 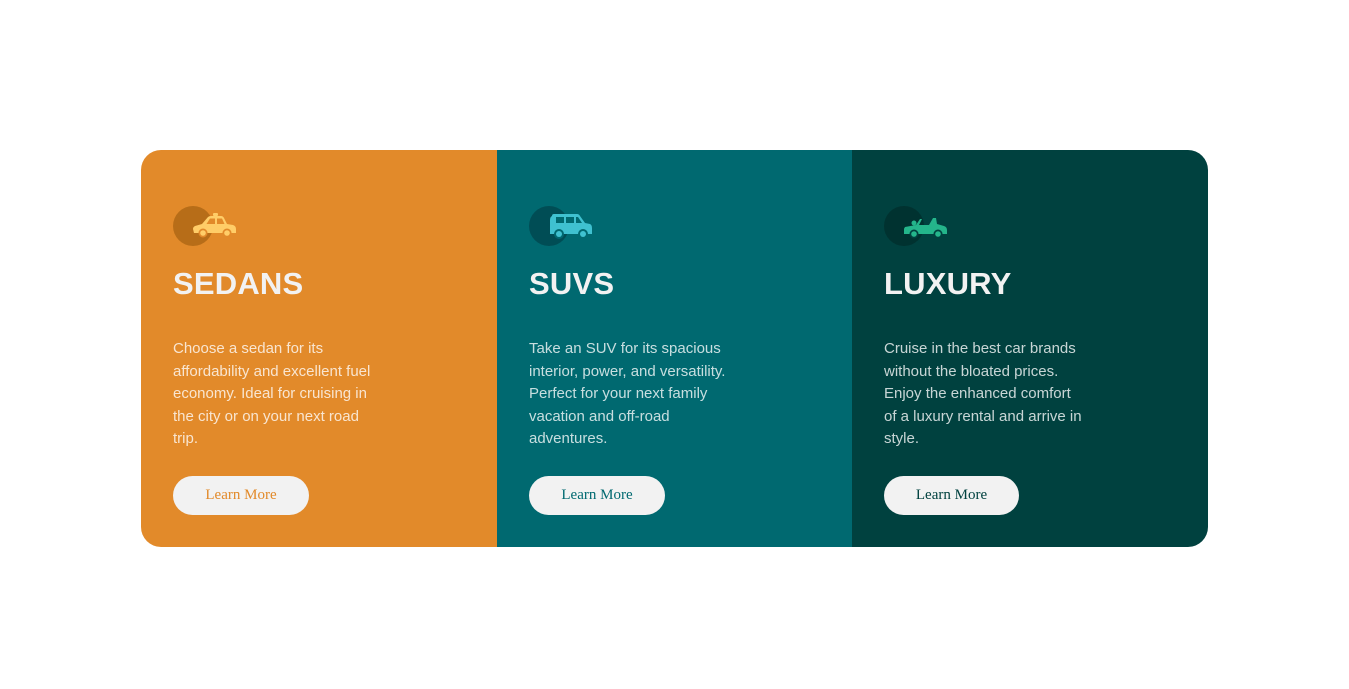 I want to click on card-title-luxury: LUXURY, so click(x=948, y=283).